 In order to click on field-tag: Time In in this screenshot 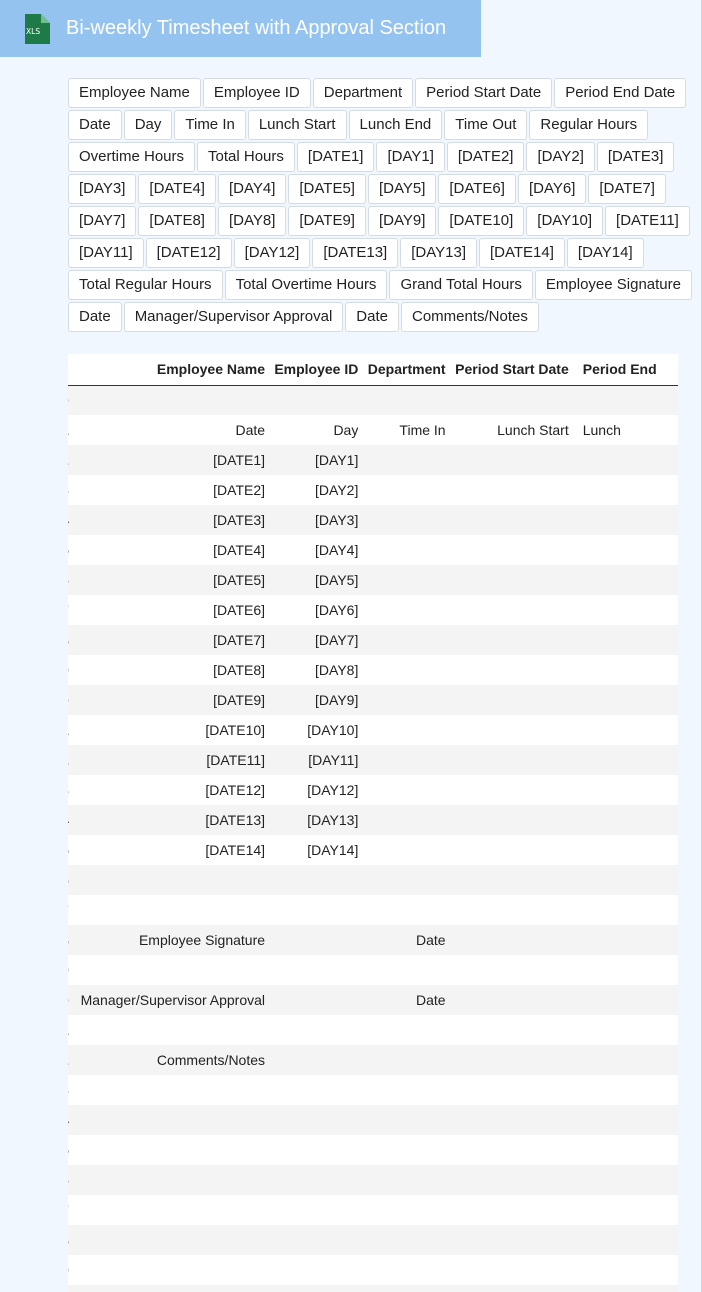, I will do `click(210, 125)`.